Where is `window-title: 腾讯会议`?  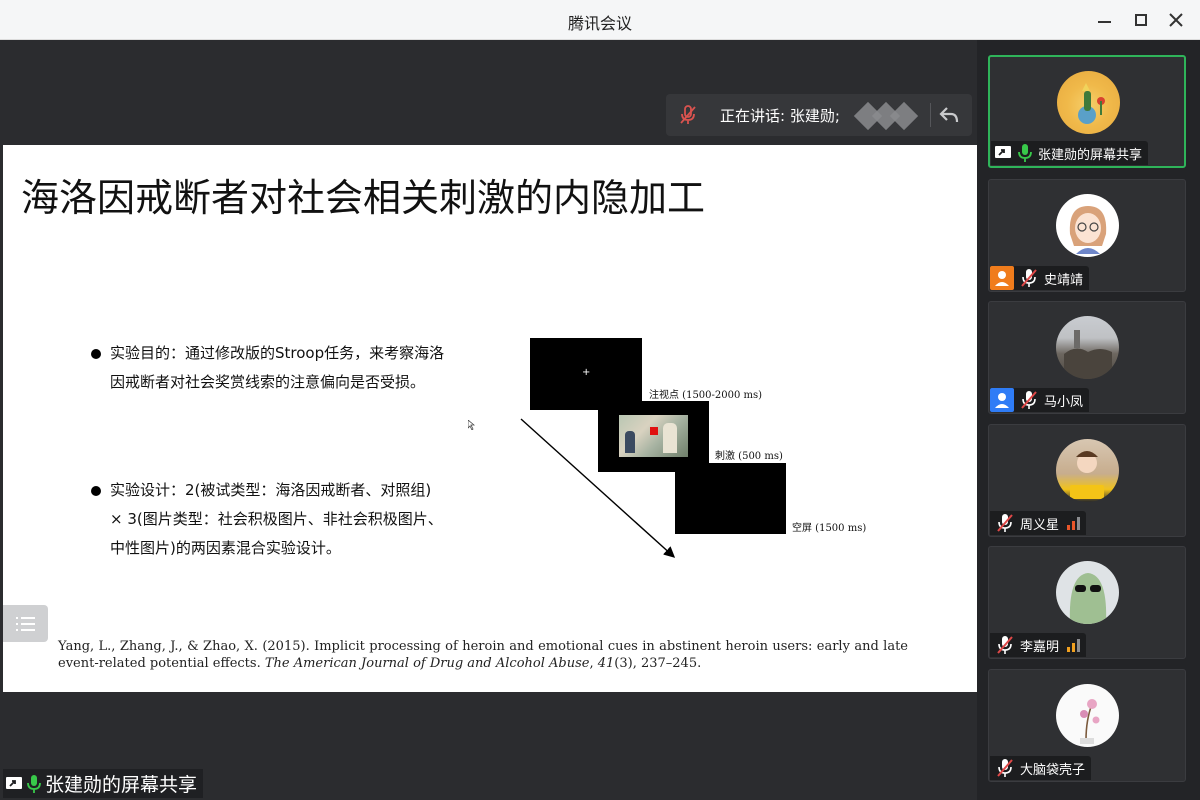 window-title: 腾讯会议 is located at coordinates (599, 23).